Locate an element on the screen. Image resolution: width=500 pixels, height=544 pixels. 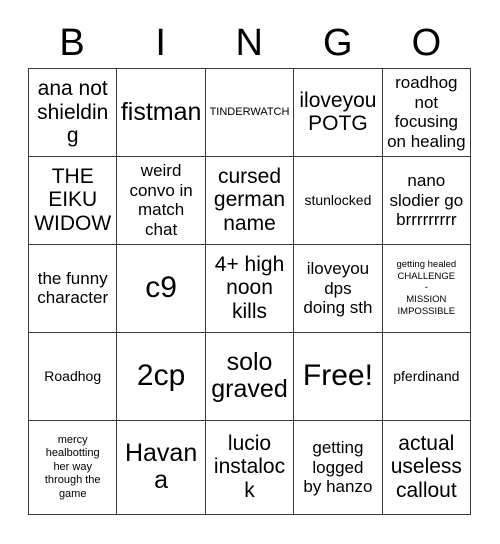
bingo-cell: actual useless callout is located at coordinates (427, 467).